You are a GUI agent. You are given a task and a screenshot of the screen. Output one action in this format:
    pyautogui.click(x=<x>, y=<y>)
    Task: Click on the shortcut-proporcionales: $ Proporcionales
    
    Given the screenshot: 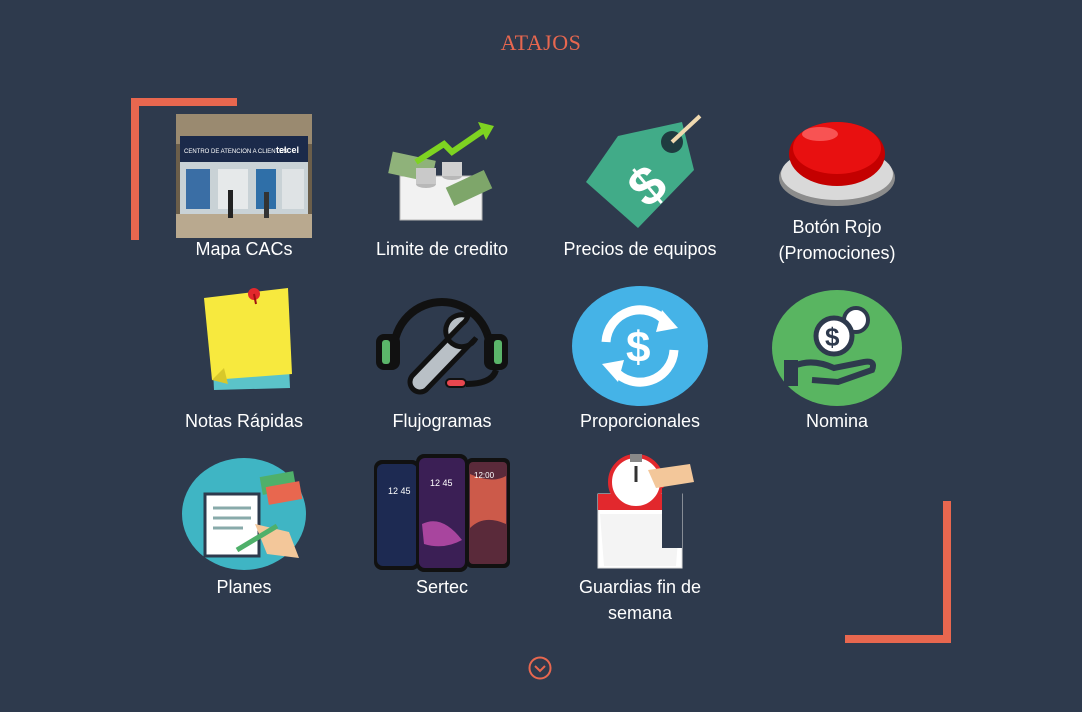 What is the action you would take?
    pyautogui.click(x=640, y=359)
    